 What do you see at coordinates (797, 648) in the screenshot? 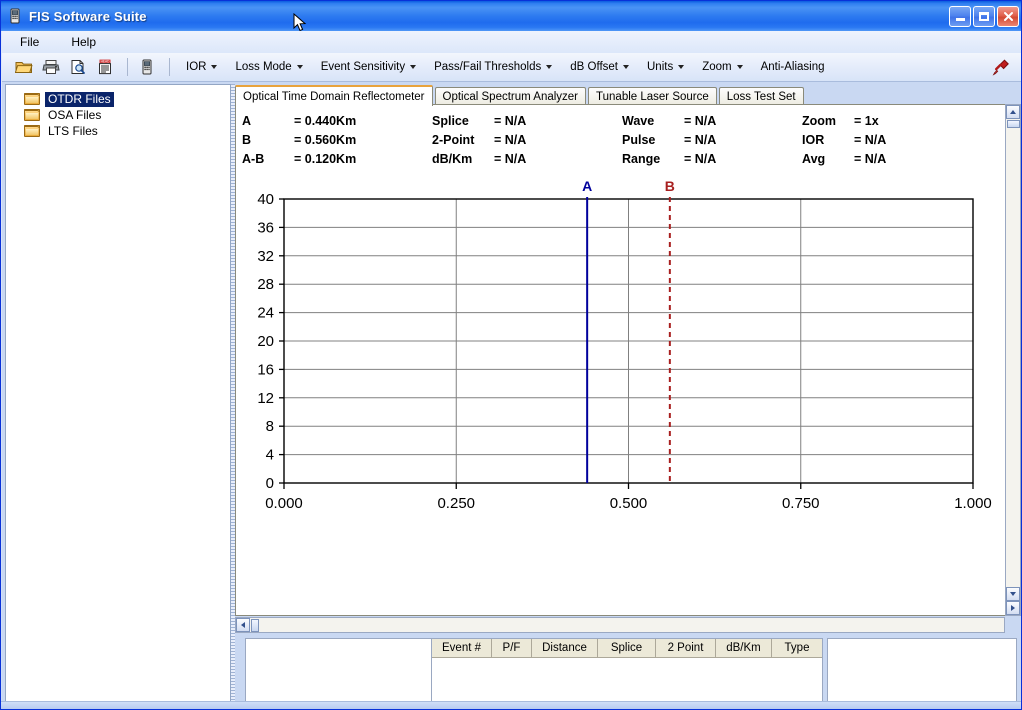
I see `column-header-type: Type` at bounding box center [797, 648].